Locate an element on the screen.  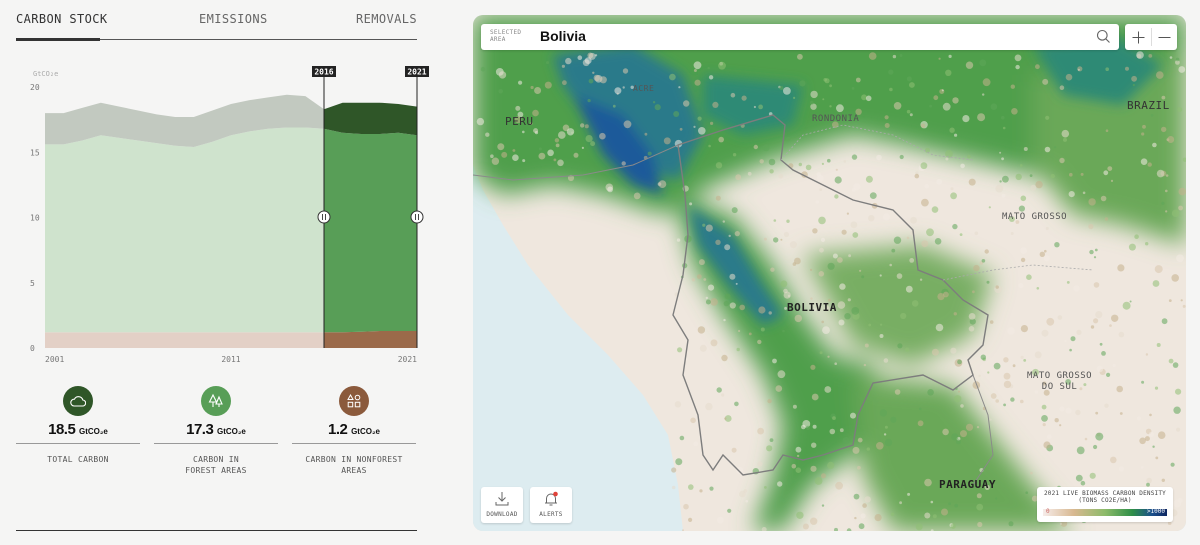
map-label-peru: PERU is located at coordinates (519, 121).